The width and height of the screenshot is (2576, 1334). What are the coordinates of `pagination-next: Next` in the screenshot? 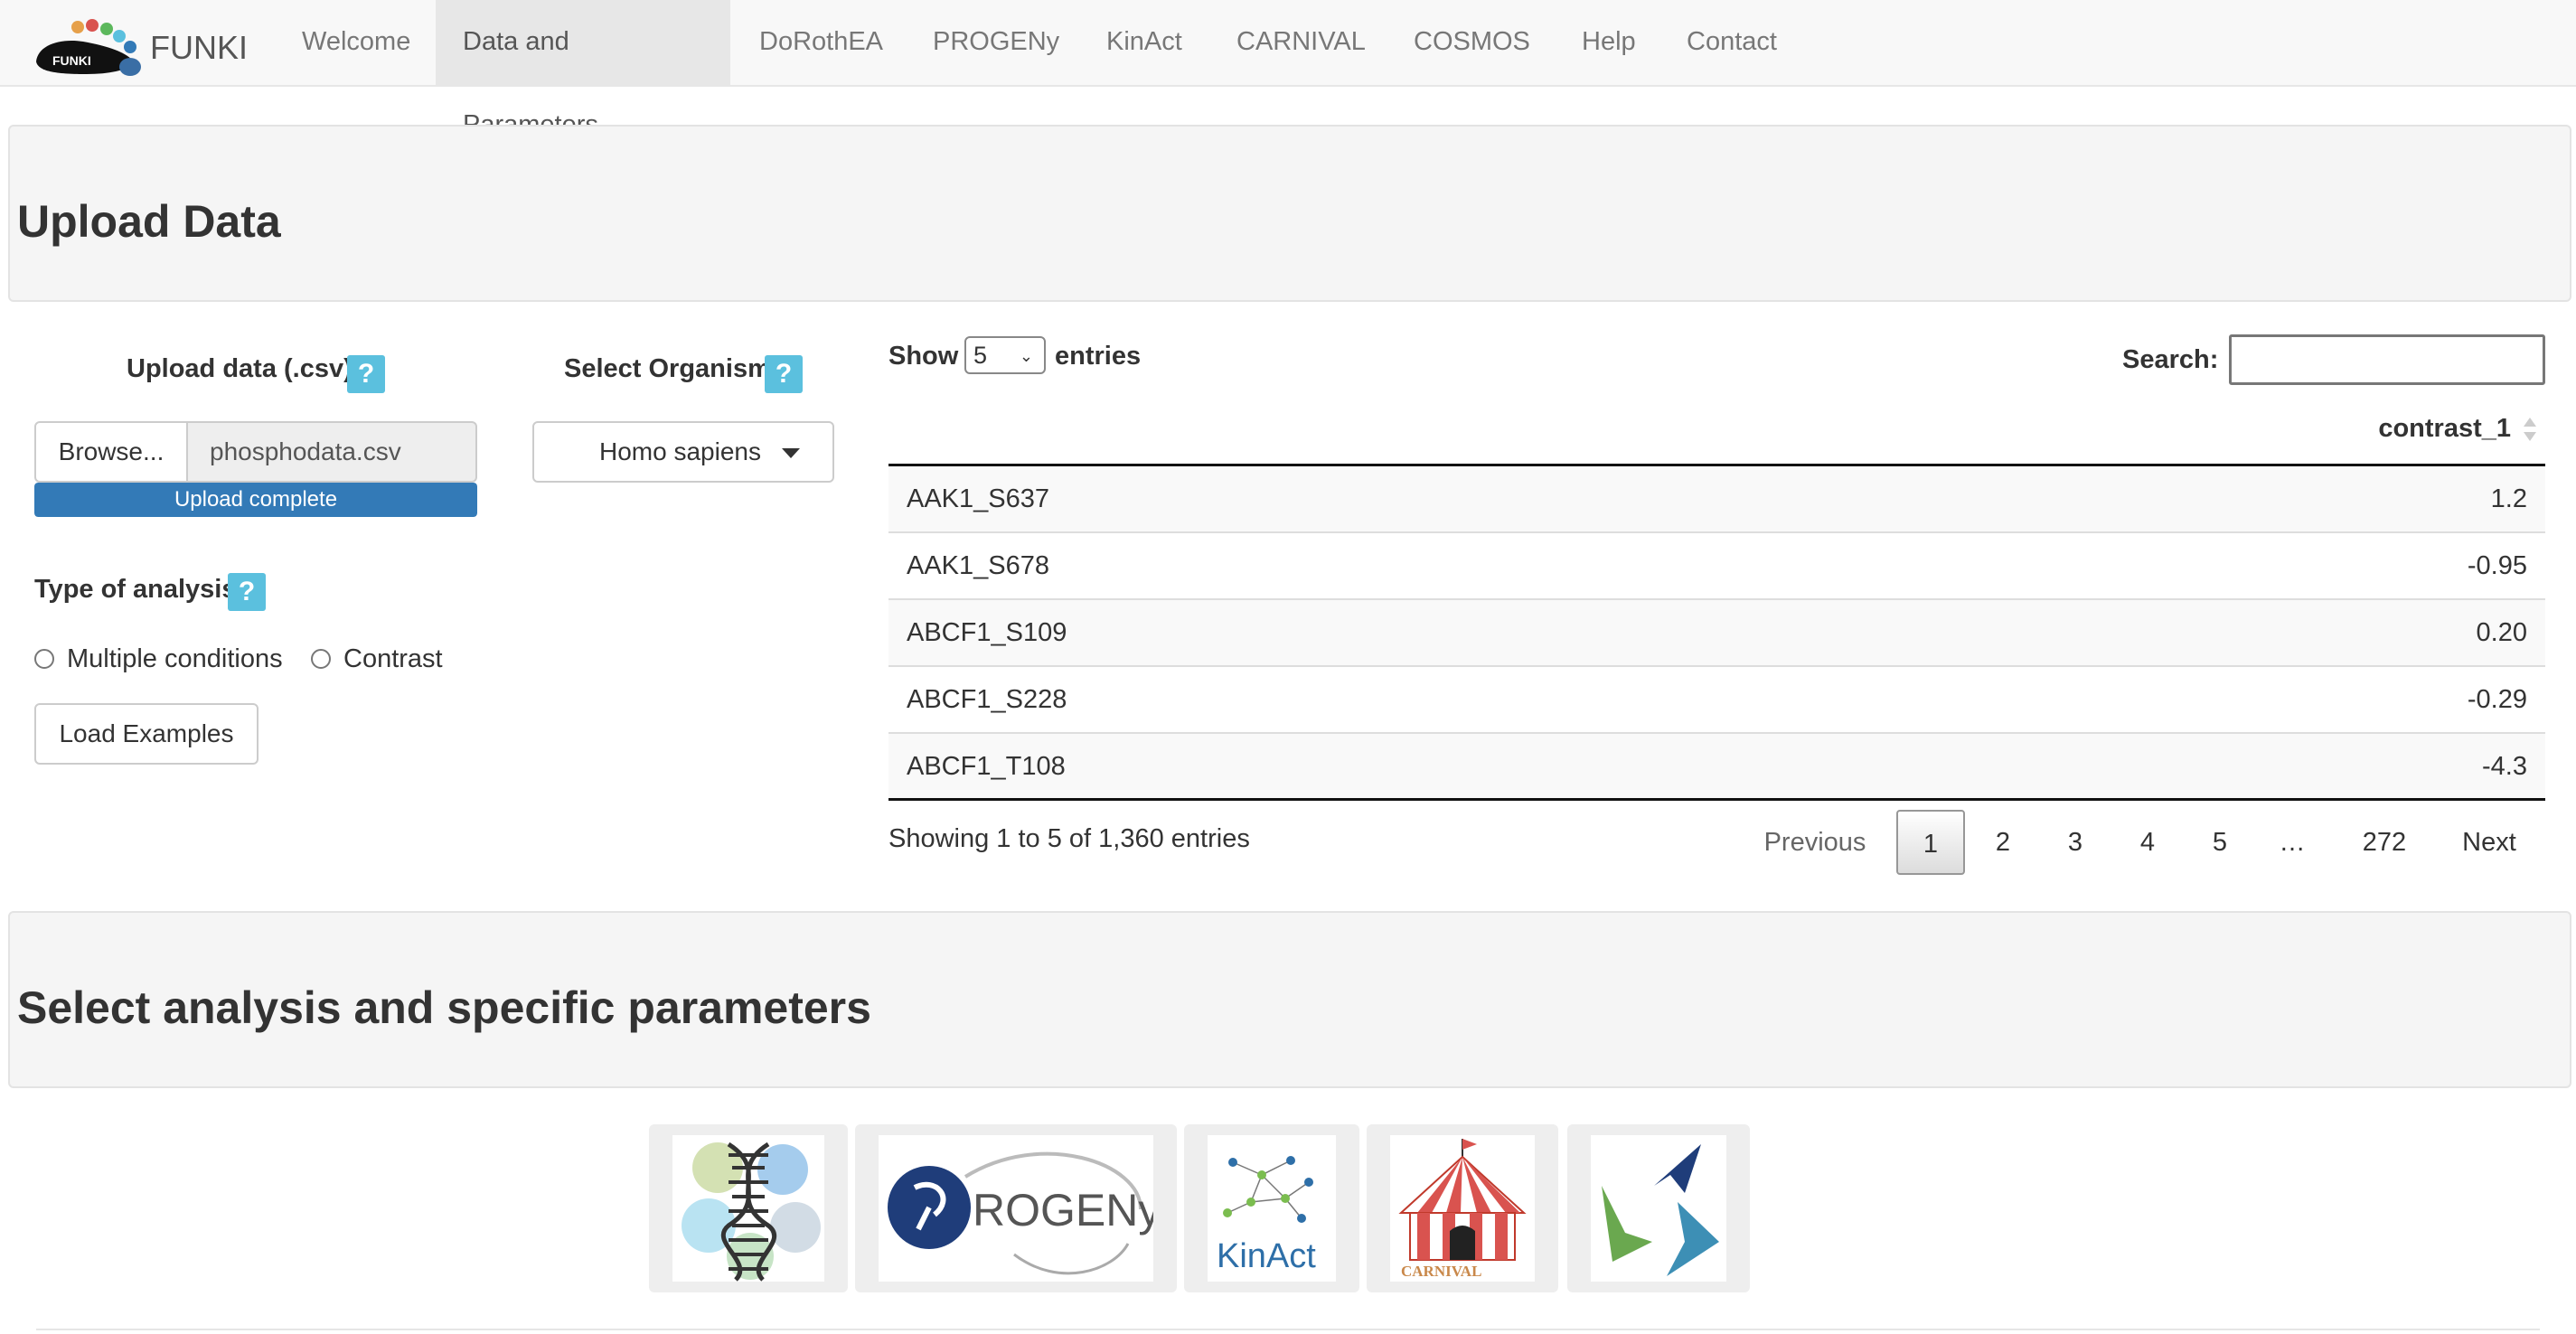 It's located at (2489, 842).